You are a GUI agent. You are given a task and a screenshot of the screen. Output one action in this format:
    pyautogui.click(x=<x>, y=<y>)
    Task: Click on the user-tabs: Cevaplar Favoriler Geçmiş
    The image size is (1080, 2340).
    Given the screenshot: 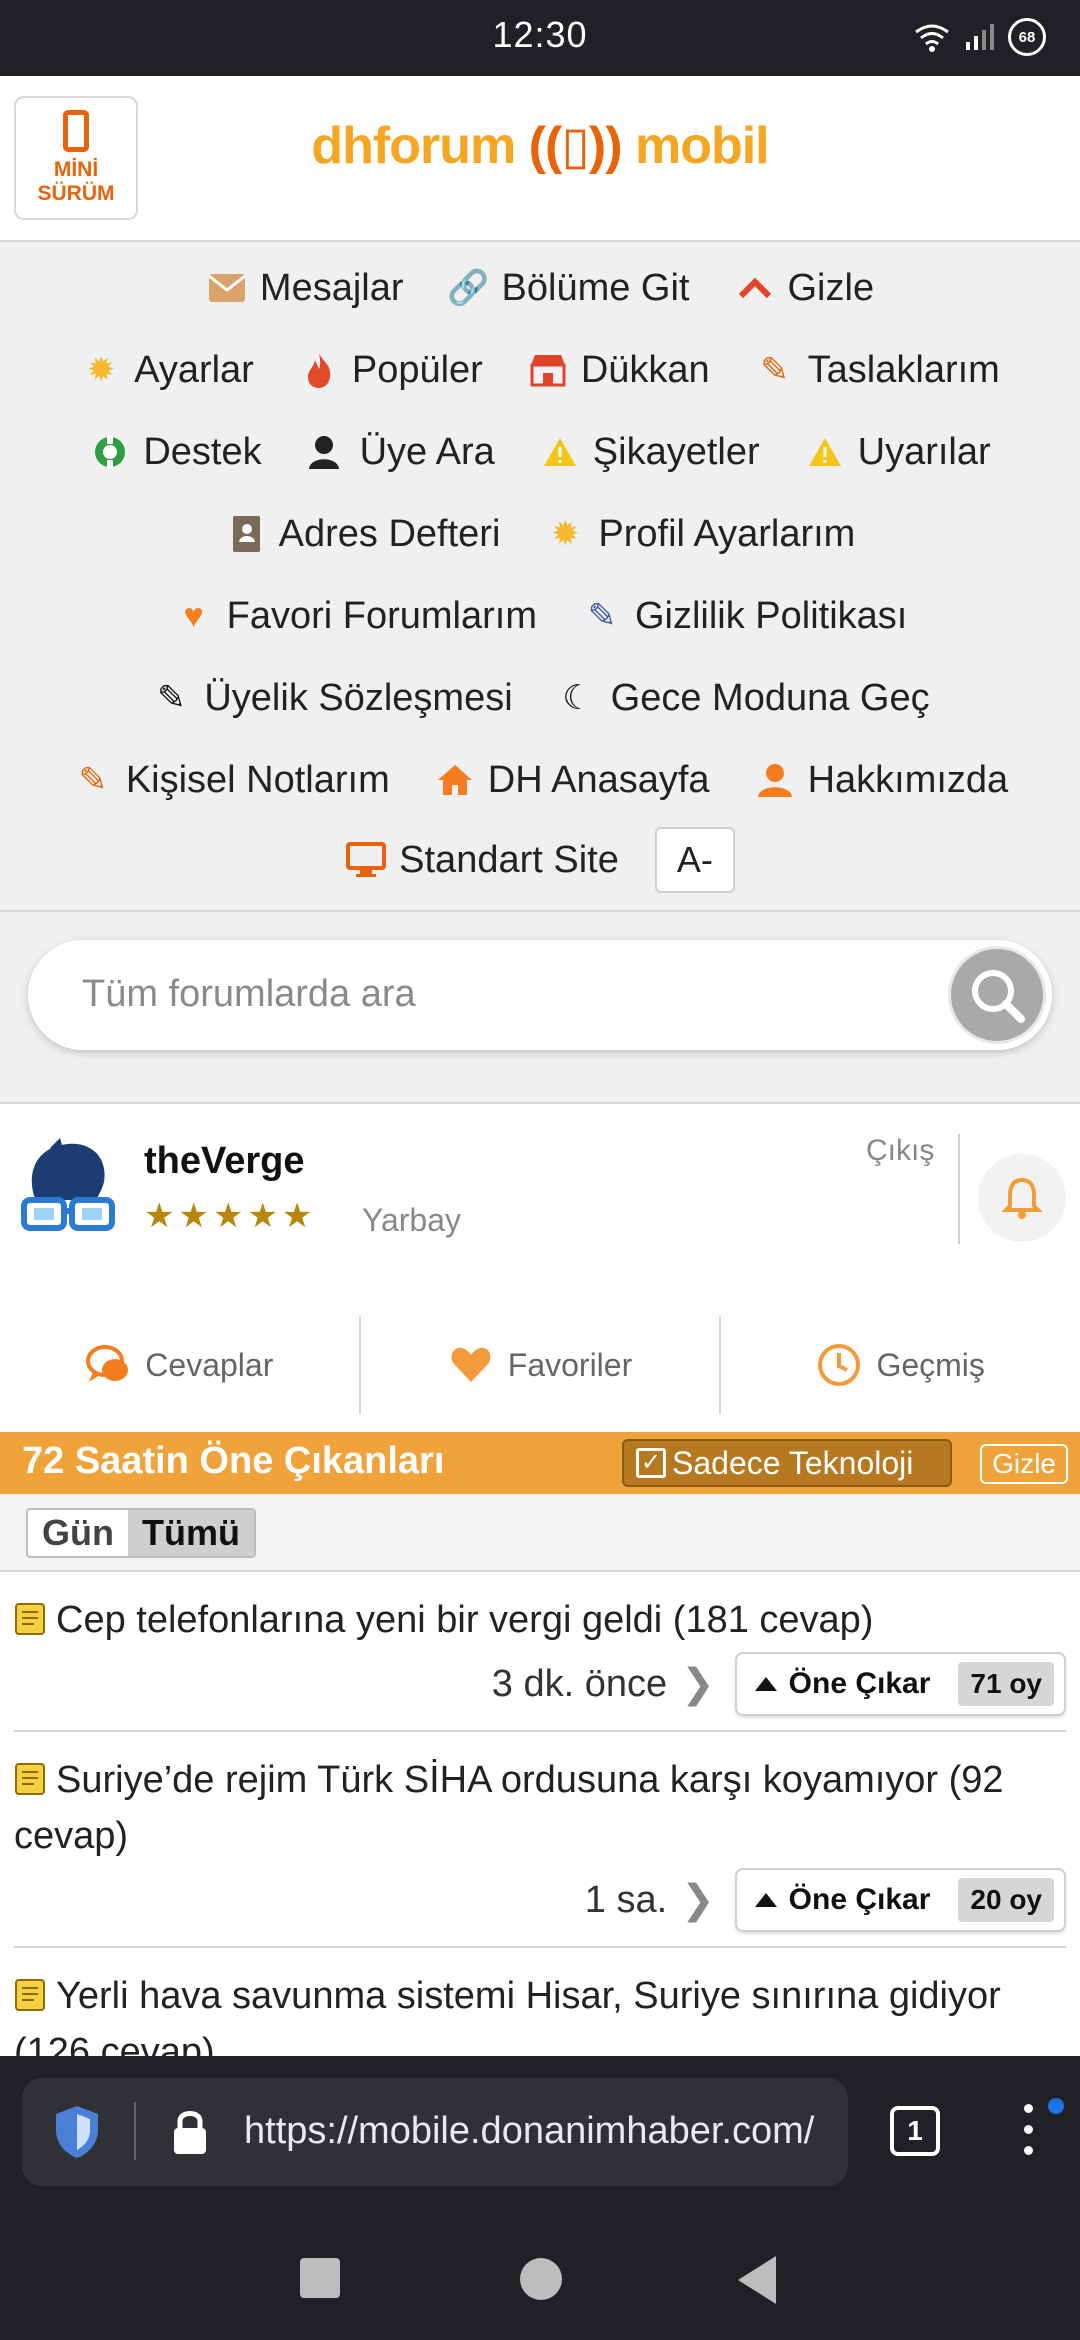 What is the action you would take?
    pyautogui.click(x=540, y=1370)
    